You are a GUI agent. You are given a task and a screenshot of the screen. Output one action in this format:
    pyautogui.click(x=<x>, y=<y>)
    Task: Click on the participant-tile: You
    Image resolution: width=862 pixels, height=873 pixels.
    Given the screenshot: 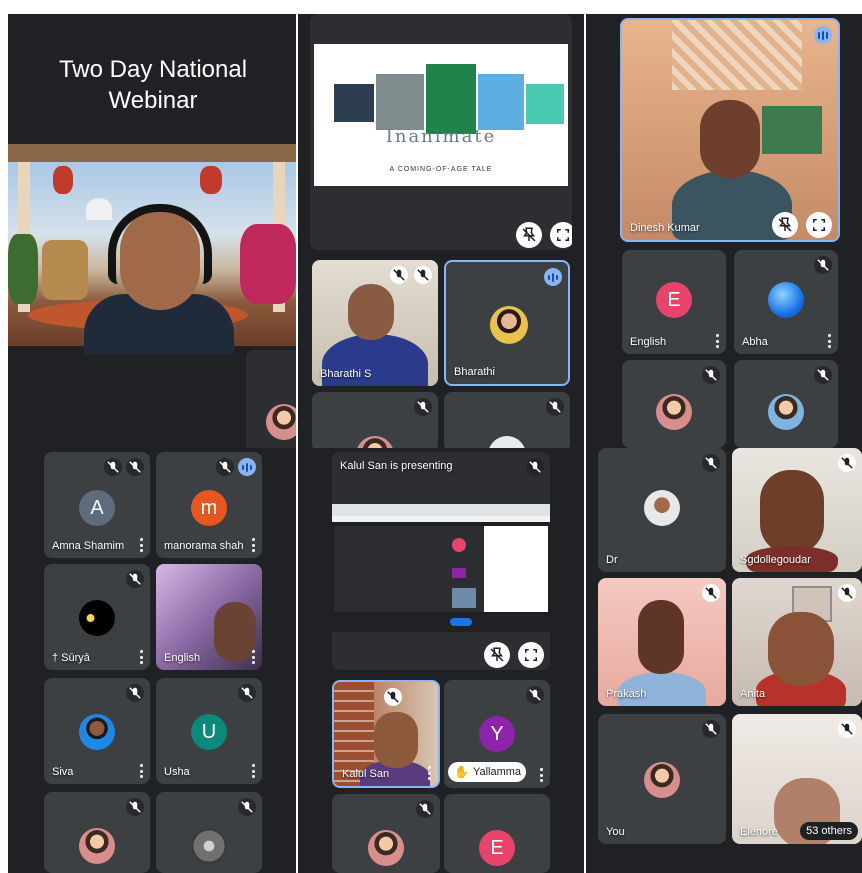 What is the action you would take?
    pyautogui.click(x=662, y=779)
    